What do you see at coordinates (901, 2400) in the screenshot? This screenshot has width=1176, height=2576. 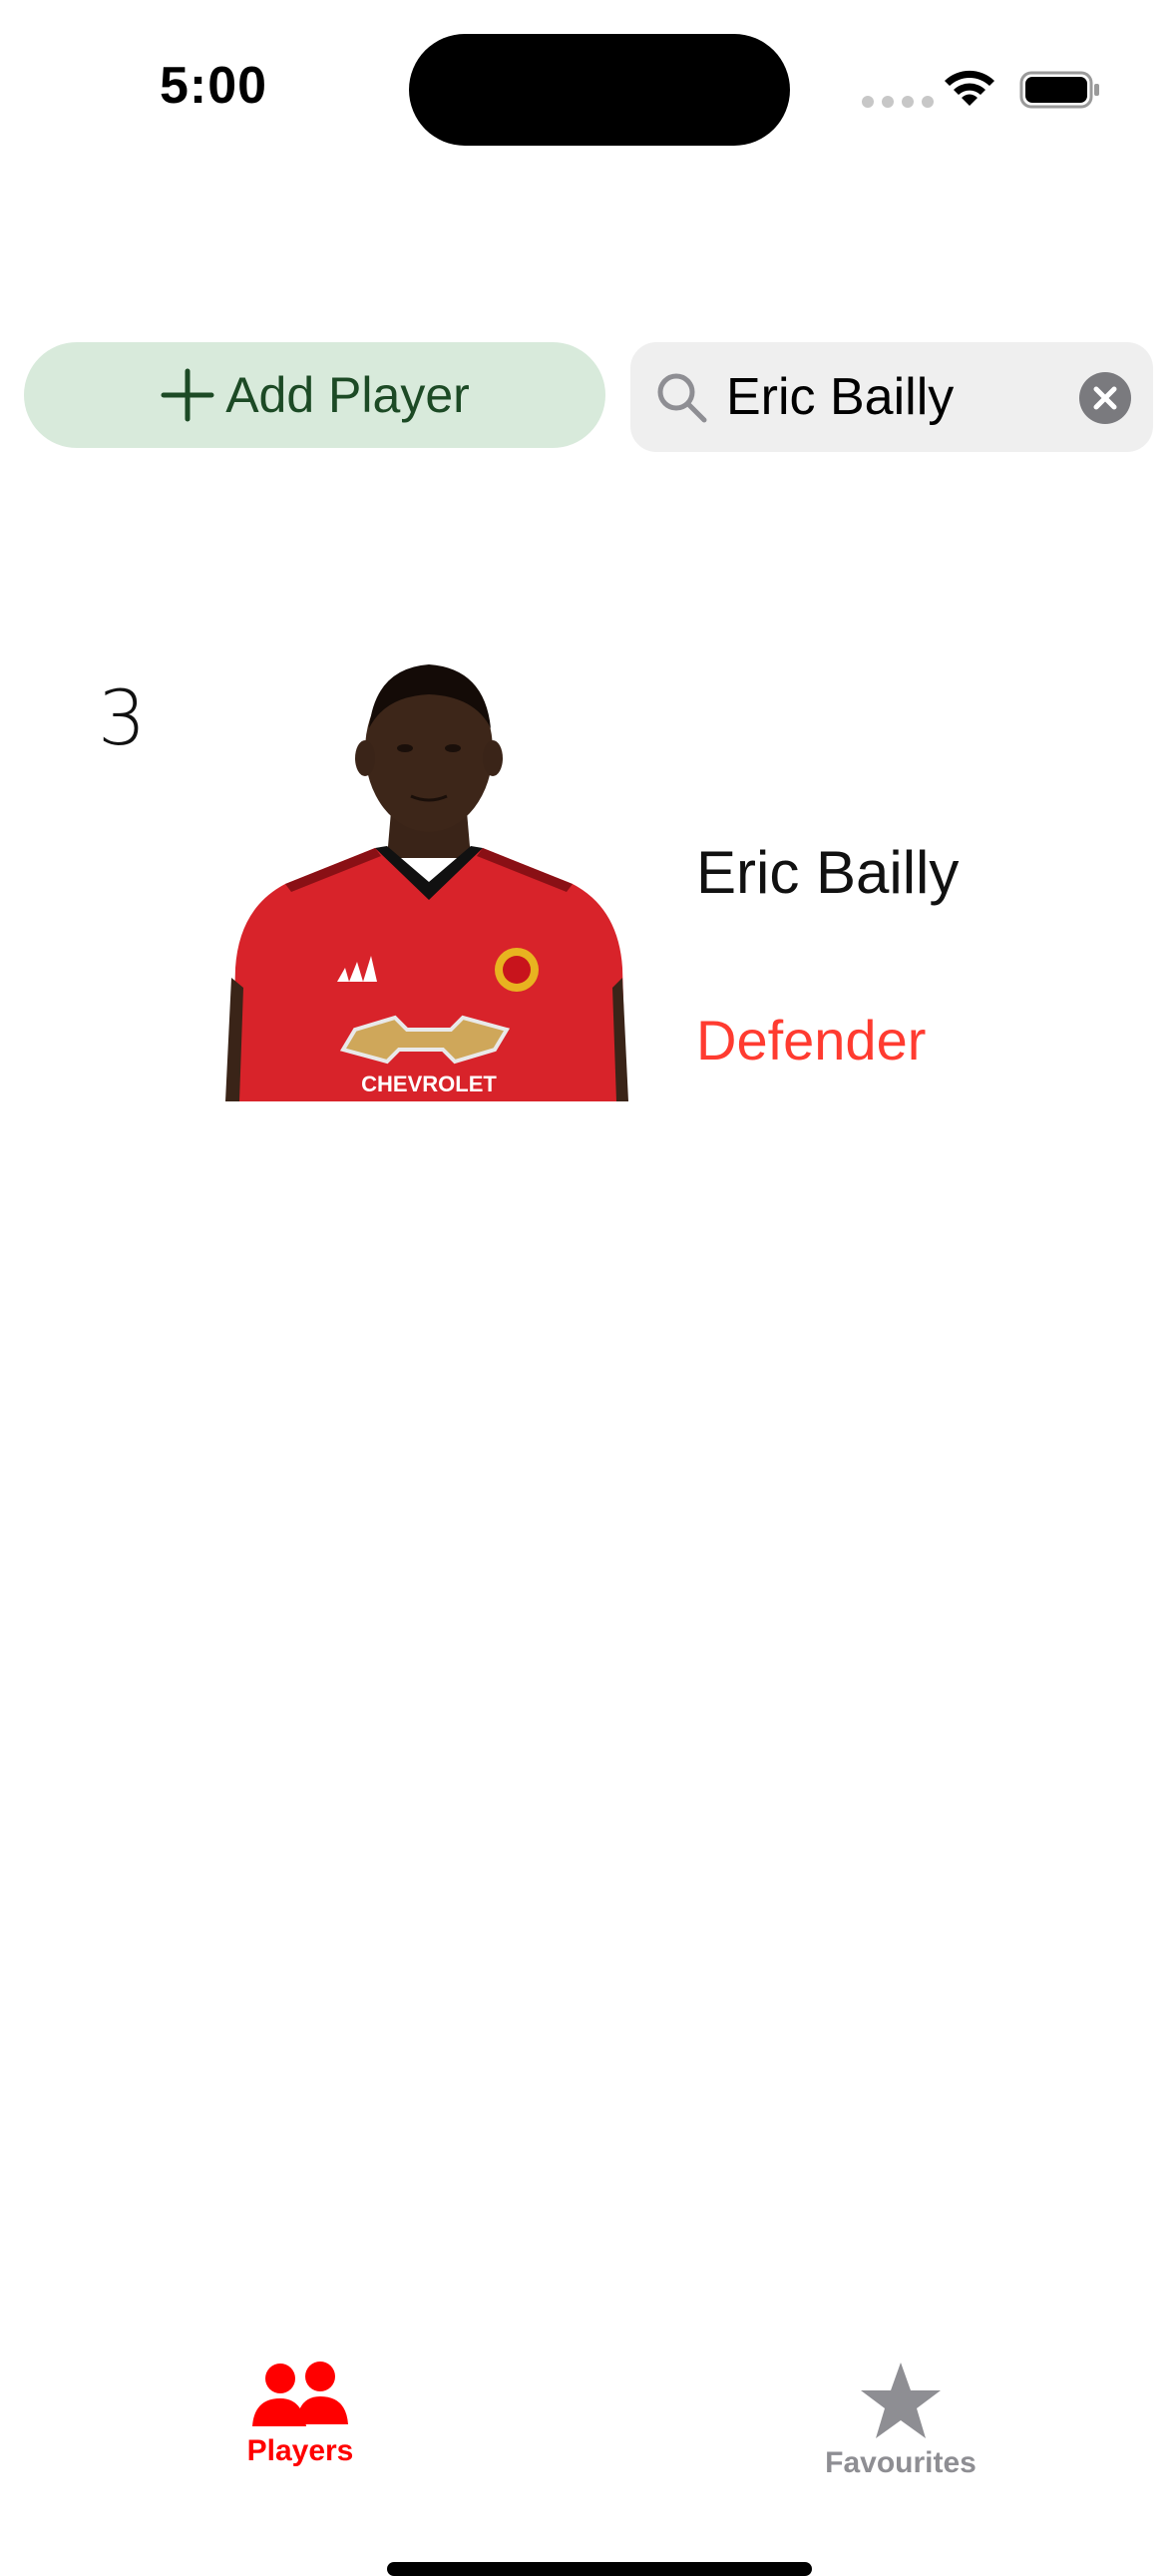 I see `star-fill-icon` at bounding box center [901, 2400].